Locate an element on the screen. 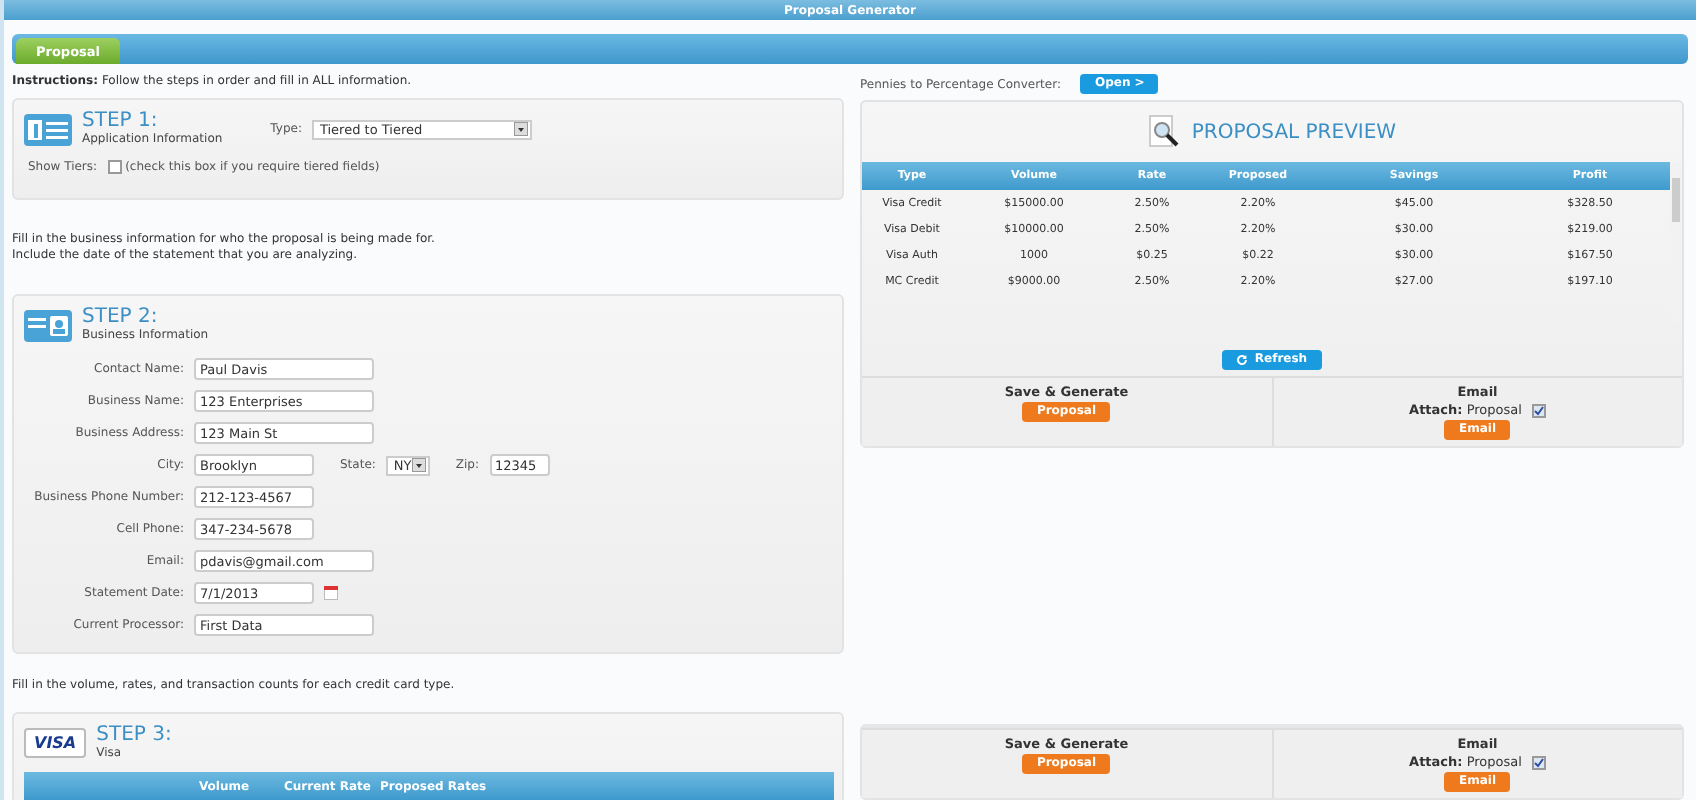  magnifier-icon is located at coordinates (1163, 132).